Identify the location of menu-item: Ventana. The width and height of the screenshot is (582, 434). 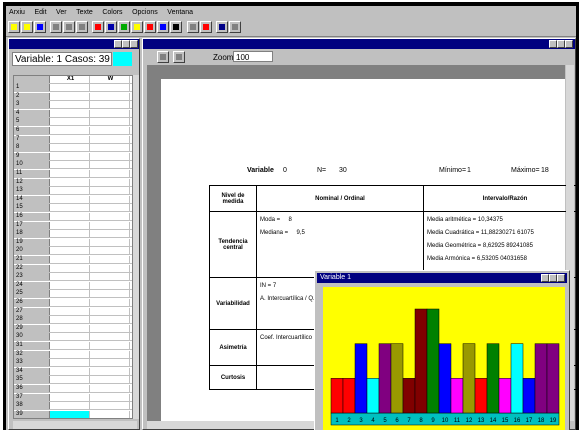
(180, 12).